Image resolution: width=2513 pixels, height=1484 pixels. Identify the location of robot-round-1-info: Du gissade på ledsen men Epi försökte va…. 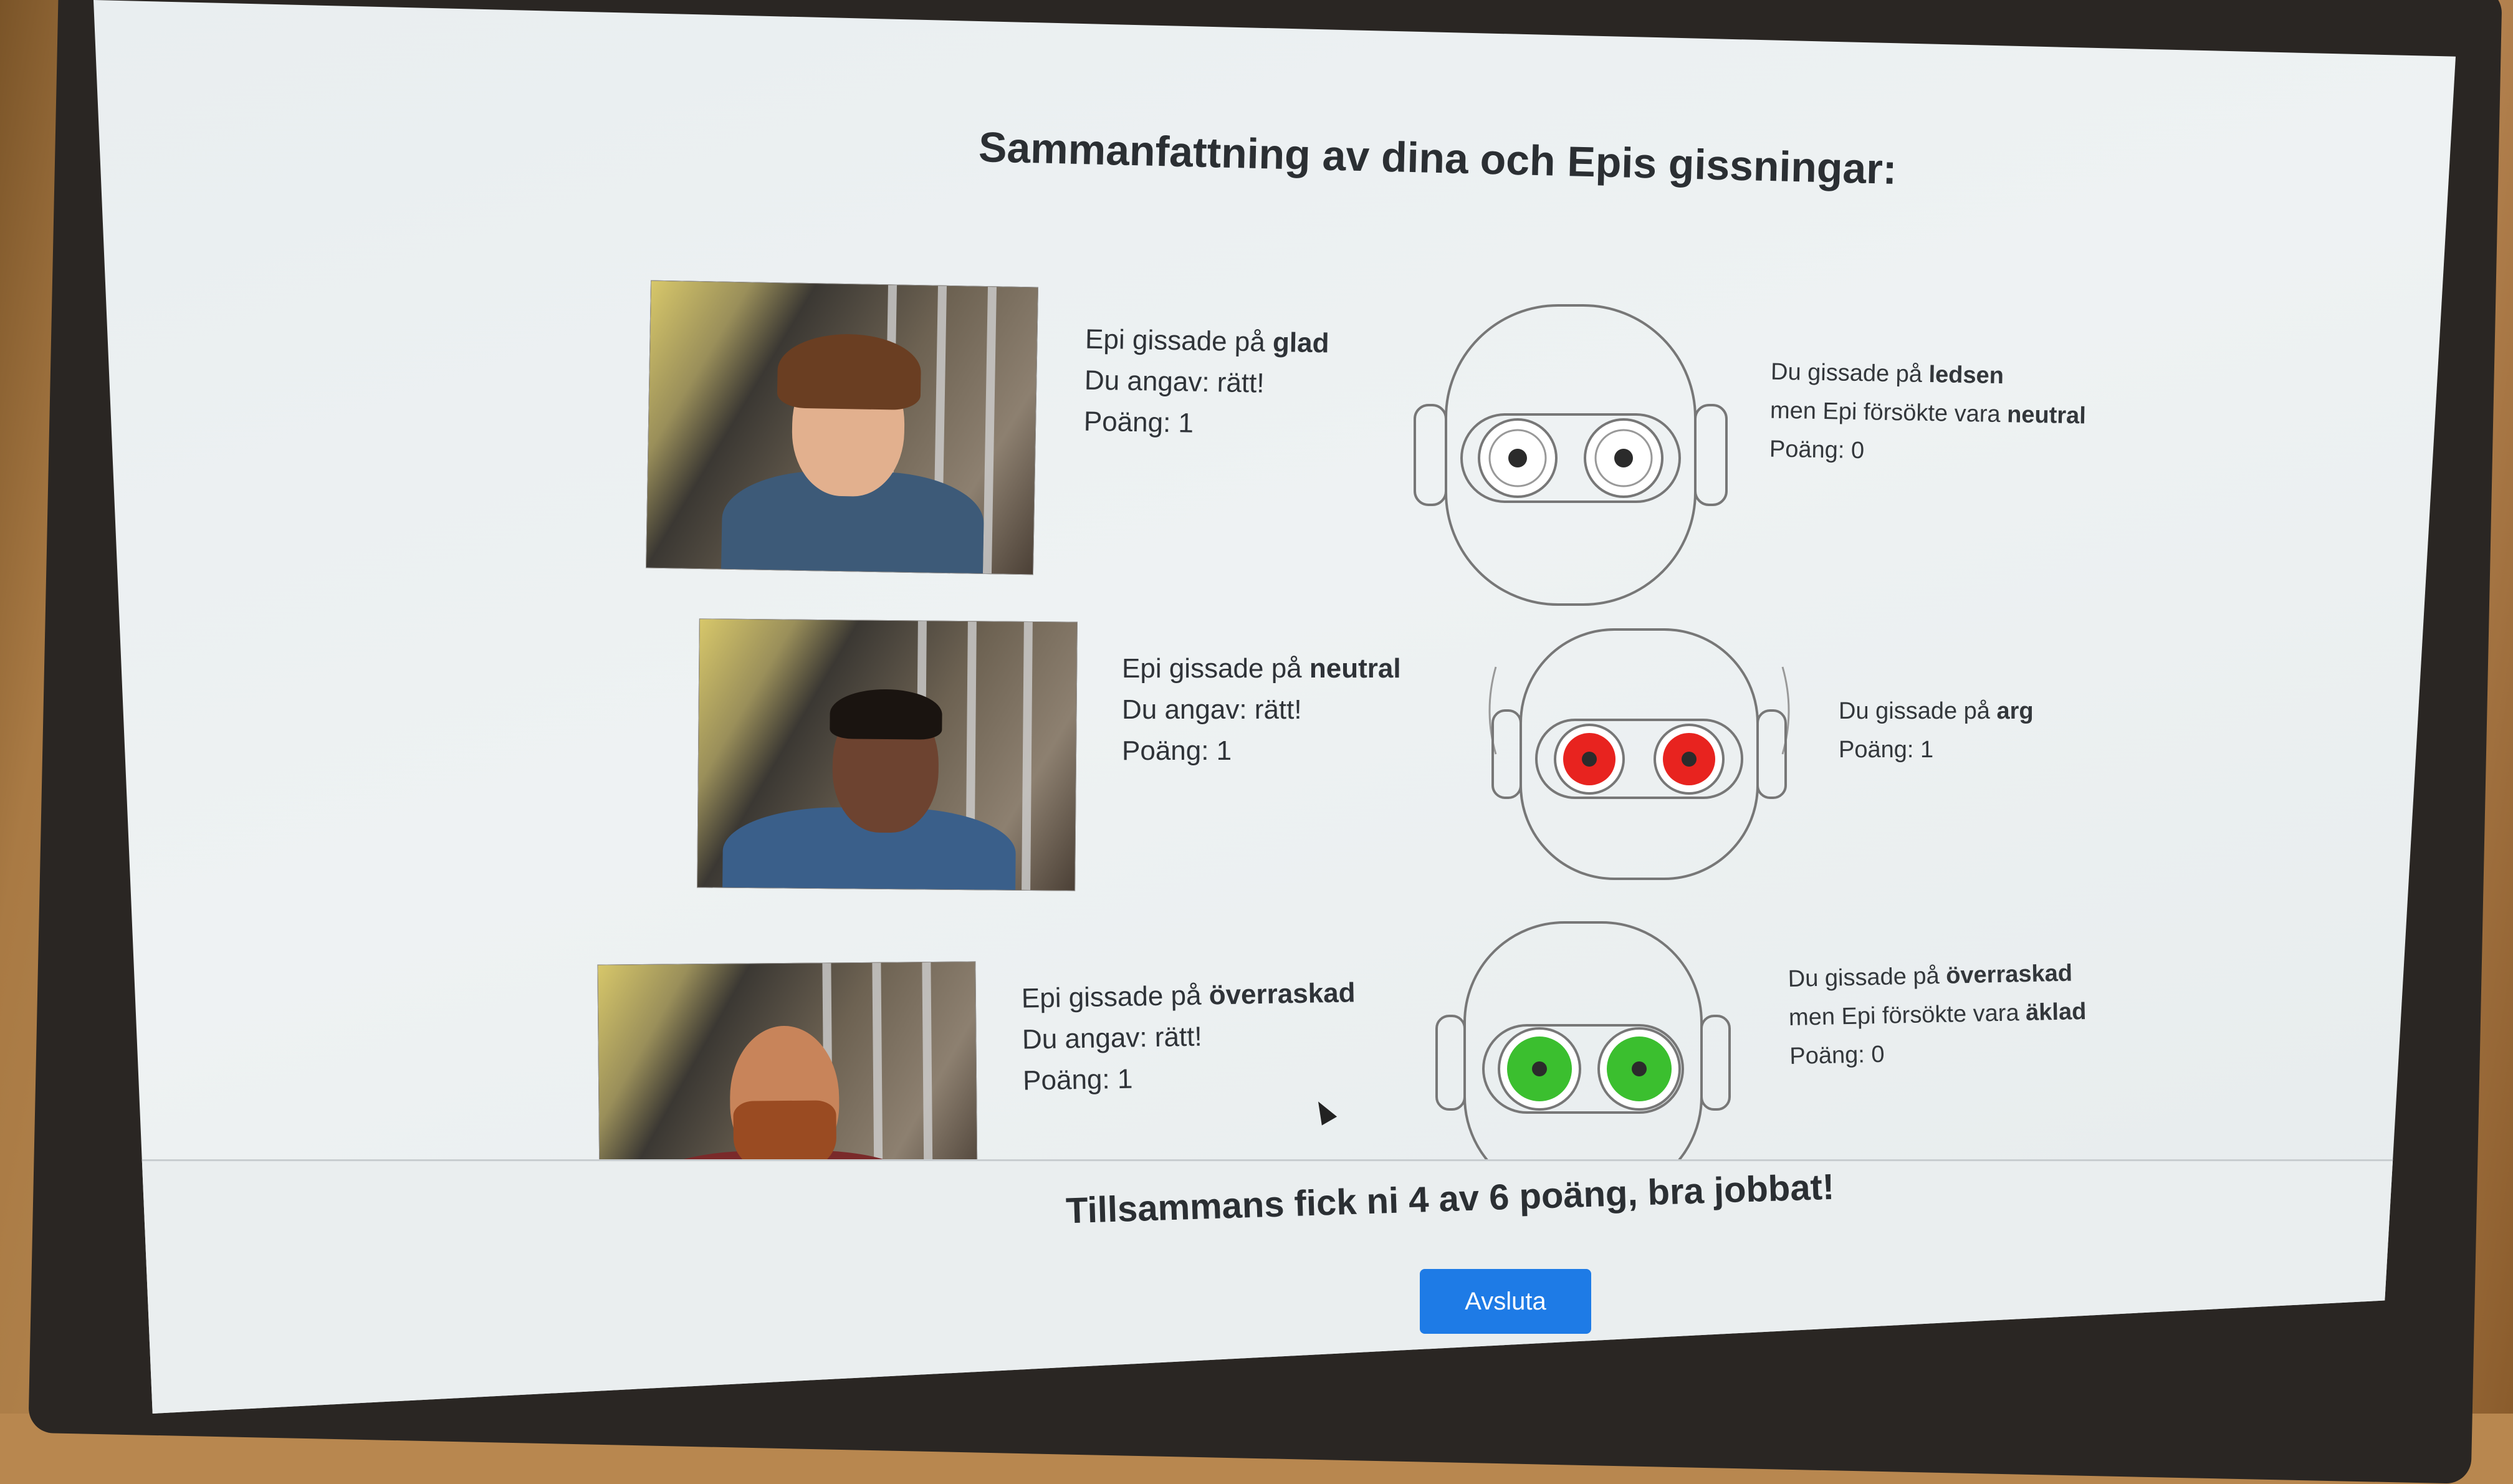
(1928, 414).